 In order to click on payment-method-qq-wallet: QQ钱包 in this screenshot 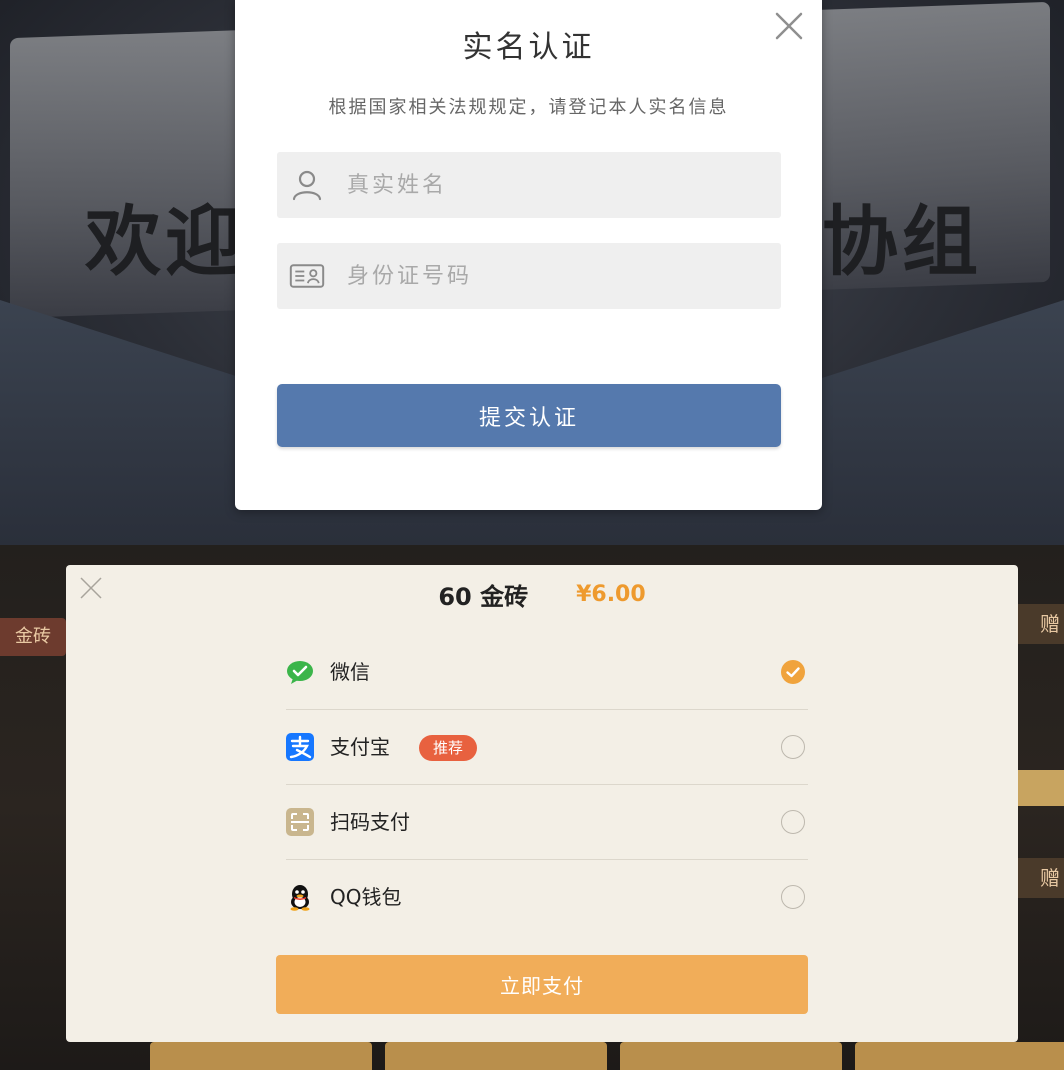, I will do `click(547, 897)`.